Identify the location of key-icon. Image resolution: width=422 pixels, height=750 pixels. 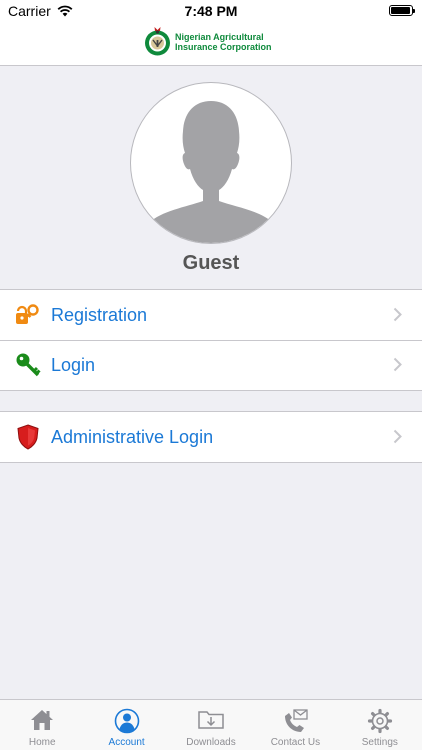
(28, 365).